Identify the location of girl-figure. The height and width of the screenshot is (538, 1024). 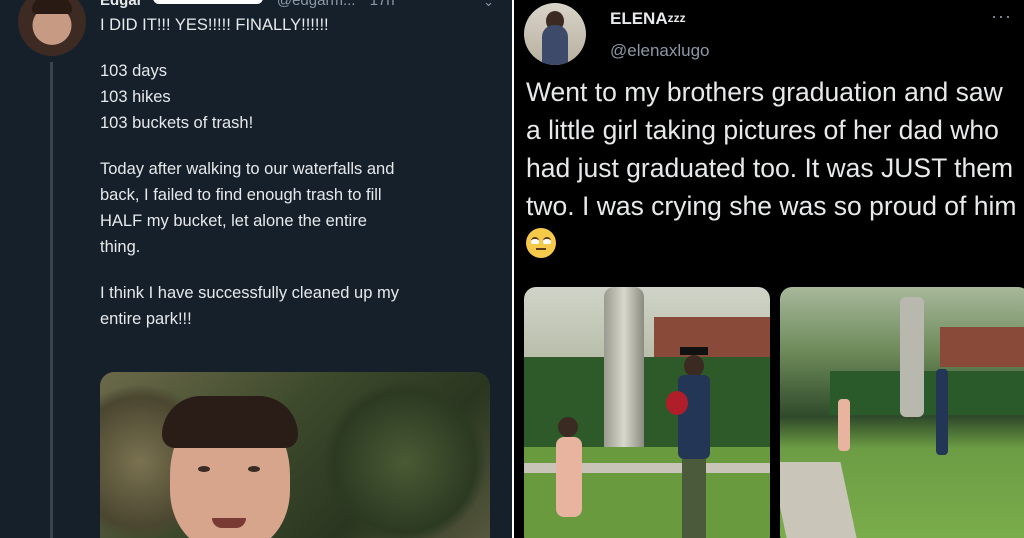
(844, 425).